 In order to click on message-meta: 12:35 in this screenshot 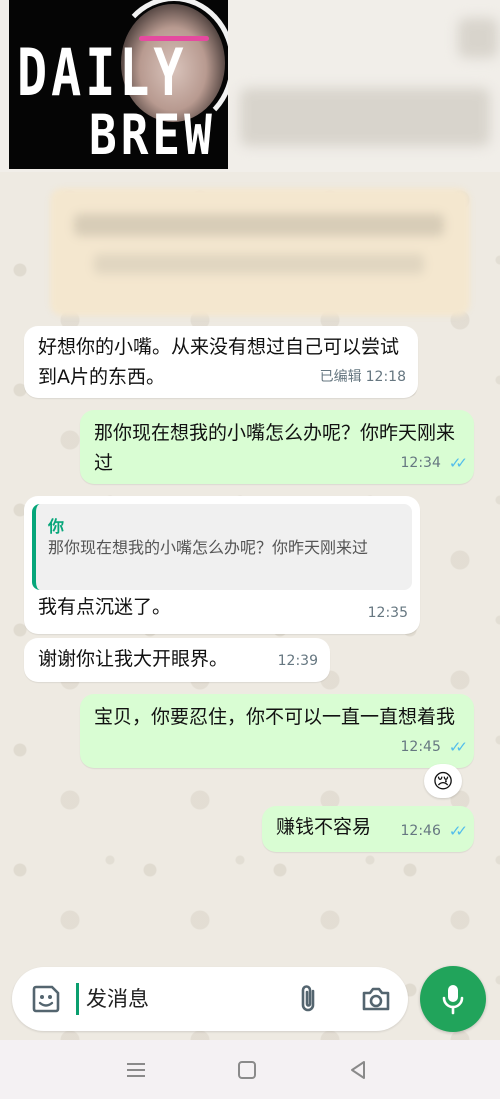, I will do `click(388, 613)`.